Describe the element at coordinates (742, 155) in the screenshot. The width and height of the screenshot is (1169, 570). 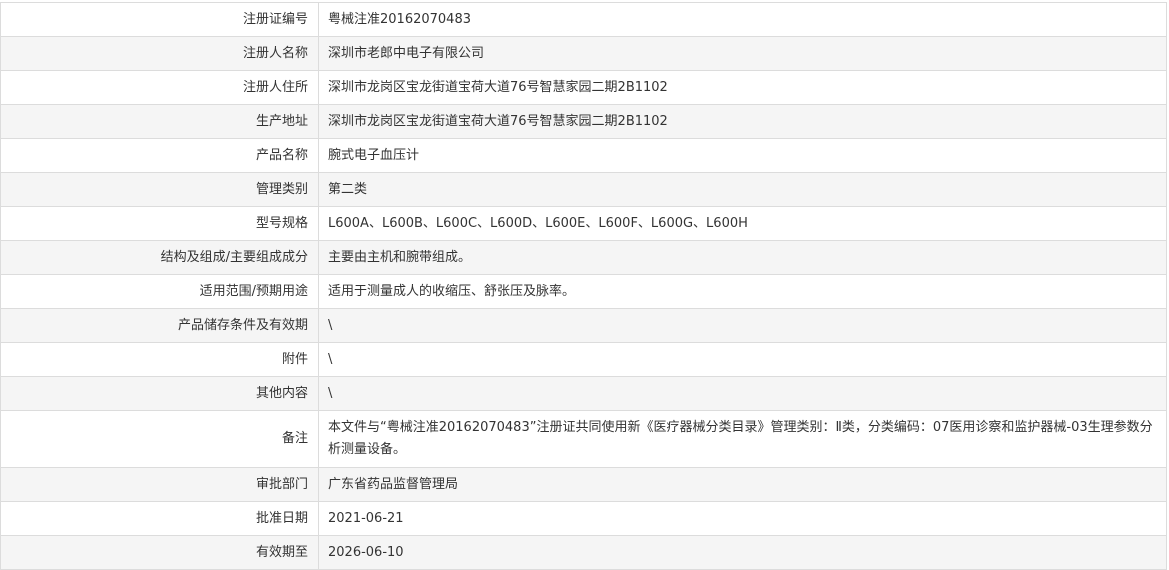
I see `row-value: 腕式电子血压计` at that location.